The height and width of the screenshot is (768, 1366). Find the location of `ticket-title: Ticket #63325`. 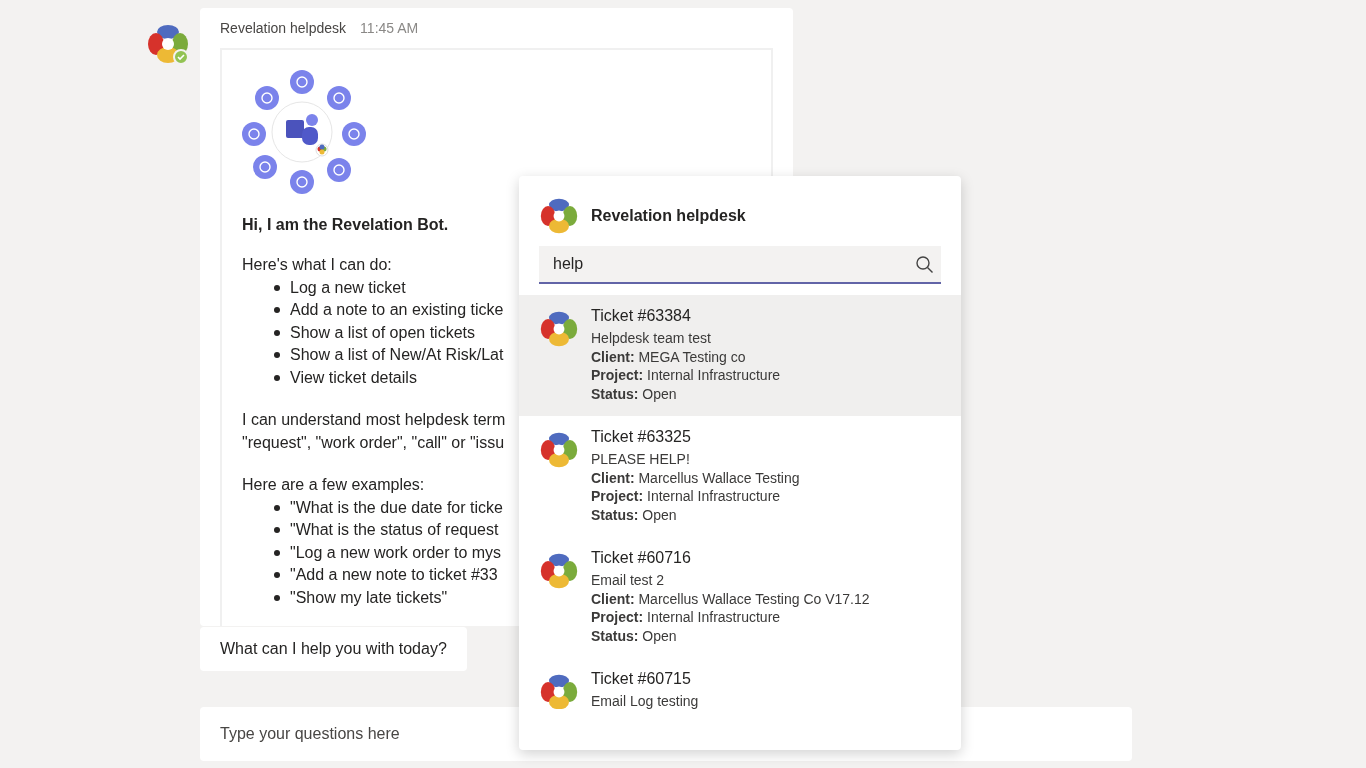

ticket-title: Ticket #63325 is located at coordinates (641, 437).